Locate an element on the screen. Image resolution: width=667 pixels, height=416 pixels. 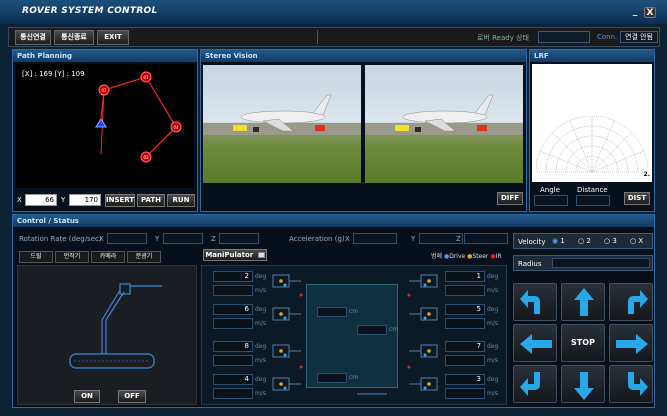
turn-left-forward-button is located at coordinates (535, 302).